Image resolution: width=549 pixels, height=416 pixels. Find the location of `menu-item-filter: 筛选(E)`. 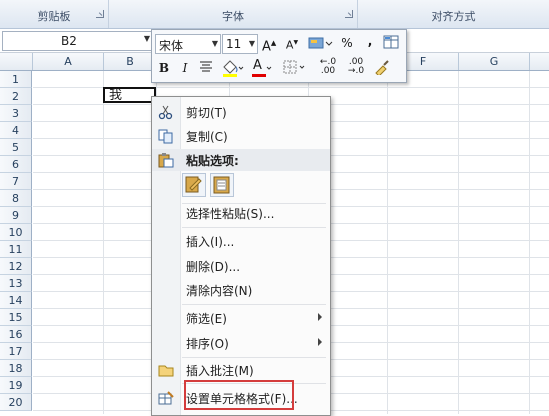

menu-item-filter: 筛选(E) is located at coordinates (241, 318).